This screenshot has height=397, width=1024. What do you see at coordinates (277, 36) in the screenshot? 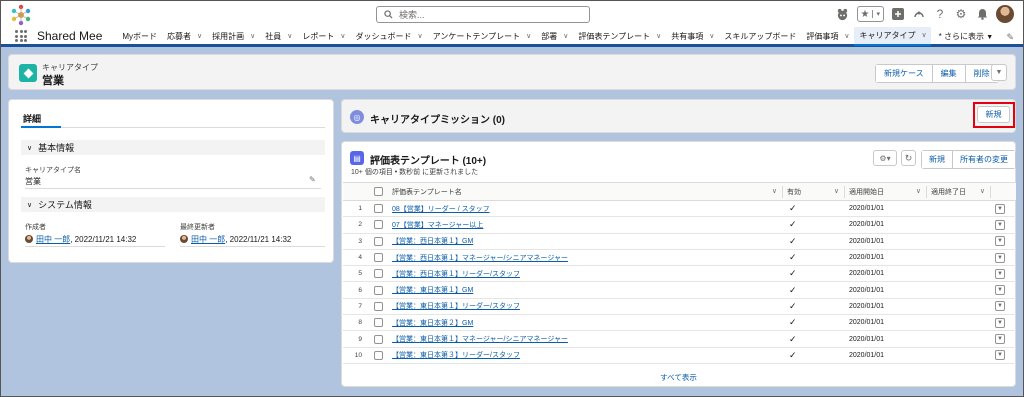
I see `nav-item-3: 社員 ∨` at bounding box center [277, 36].